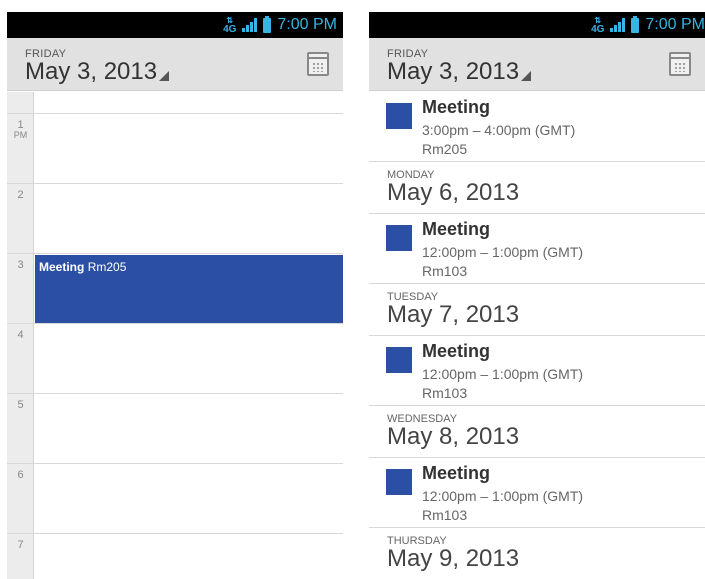 The width and height of the screenshot is (705, 579). What do you see at coordinates (175, 499) in the screenshot?
I see `hour-row: 6` at bounding box center [175, 499].